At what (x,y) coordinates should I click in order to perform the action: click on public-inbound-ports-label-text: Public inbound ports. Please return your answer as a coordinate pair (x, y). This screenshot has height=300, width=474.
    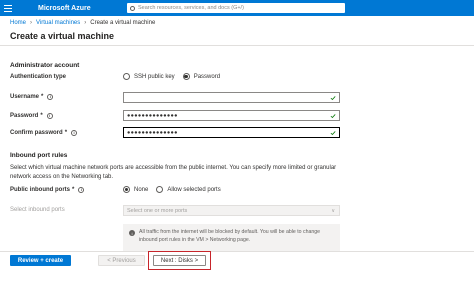
    Looking at the image, I should click on (40, 190).